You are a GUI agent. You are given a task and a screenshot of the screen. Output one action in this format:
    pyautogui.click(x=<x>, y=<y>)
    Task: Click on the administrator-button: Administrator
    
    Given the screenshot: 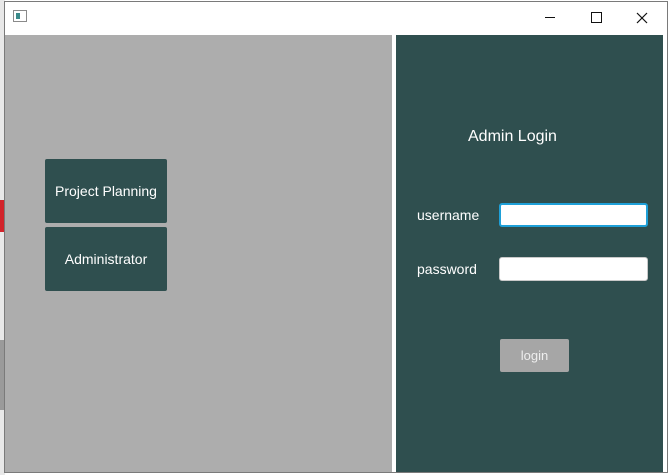 What is the action you would take?
    pyautogui.click(x=106, y=259)
    